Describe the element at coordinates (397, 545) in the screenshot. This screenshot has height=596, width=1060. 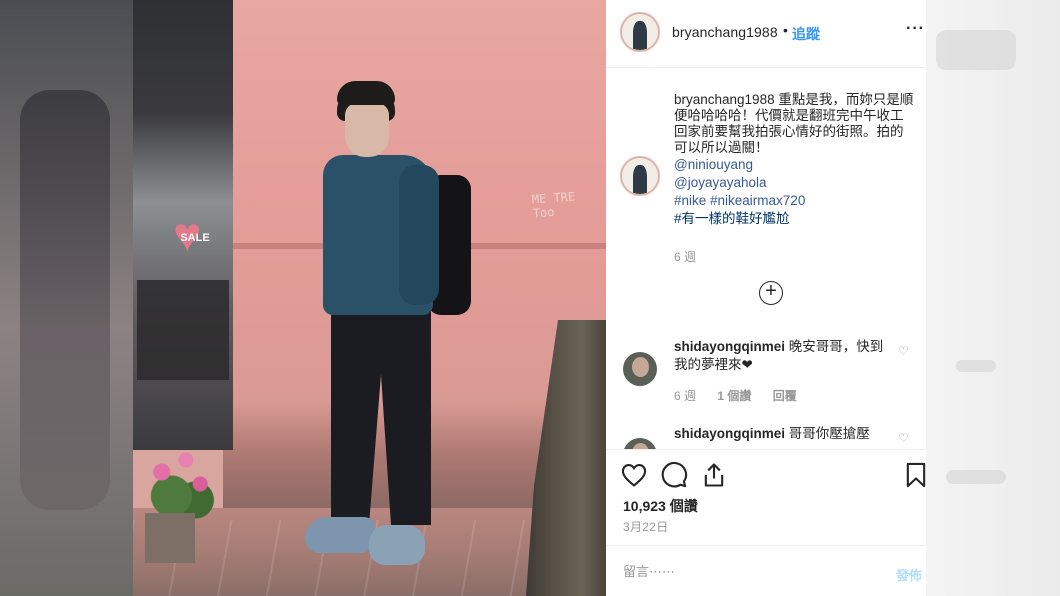
I see `right-sneaker` at that location.